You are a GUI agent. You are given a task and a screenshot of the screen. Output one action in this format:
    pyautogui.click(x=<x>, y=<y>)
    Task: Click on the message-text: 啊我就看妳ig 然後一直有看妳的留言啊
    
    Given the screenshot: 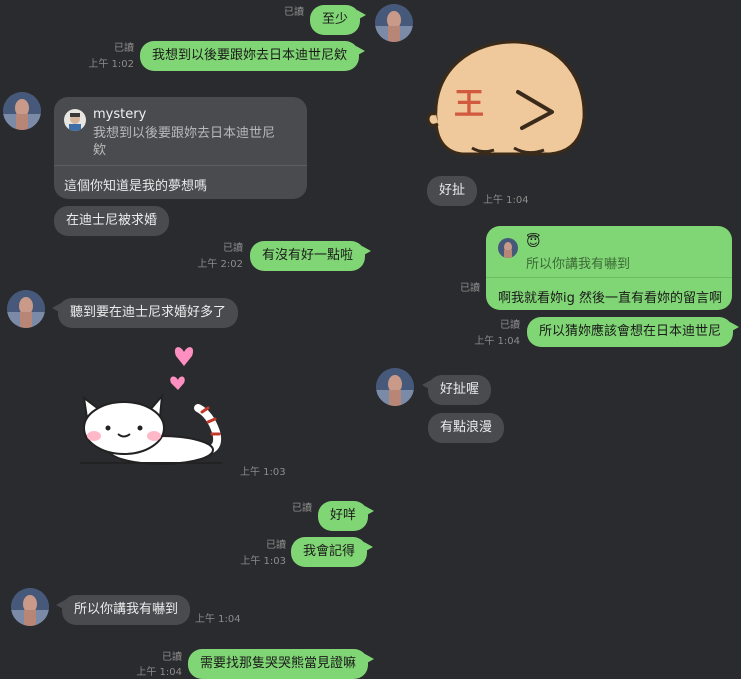 What is the action you would take?
    pyautogui.click(x=610, y=298)
    